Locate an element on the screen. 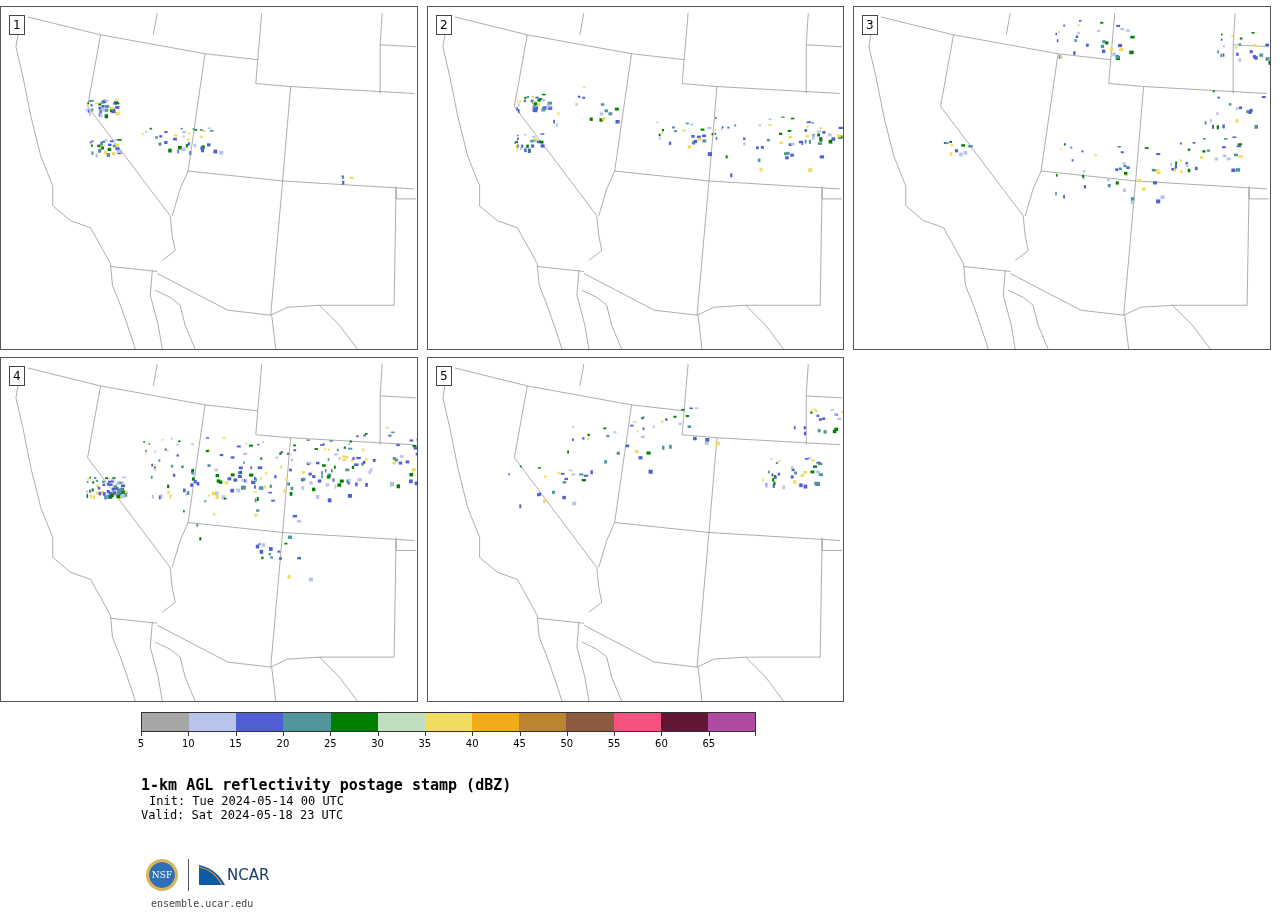 The width and height of the screenshot is (1280, 920). tick-label: 5 is located at coordinates (141, 744).